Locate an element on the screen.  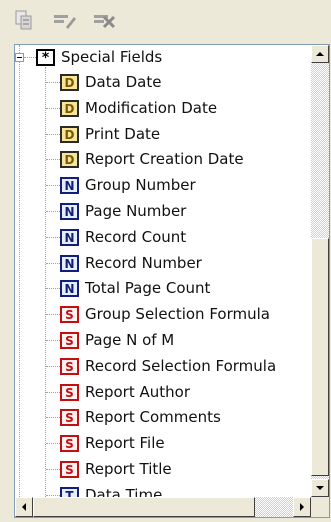
tree-item-label: Modification Date is located at coordinates (151, 108).